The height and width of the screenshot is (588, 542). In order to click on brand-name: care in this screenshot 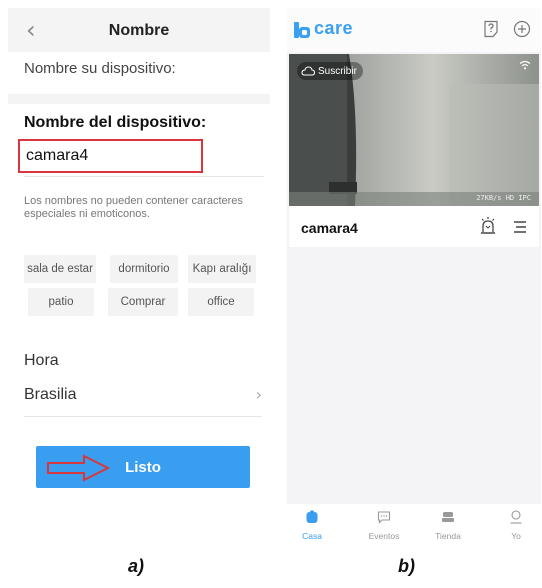, I will do `click(334, 28)`.